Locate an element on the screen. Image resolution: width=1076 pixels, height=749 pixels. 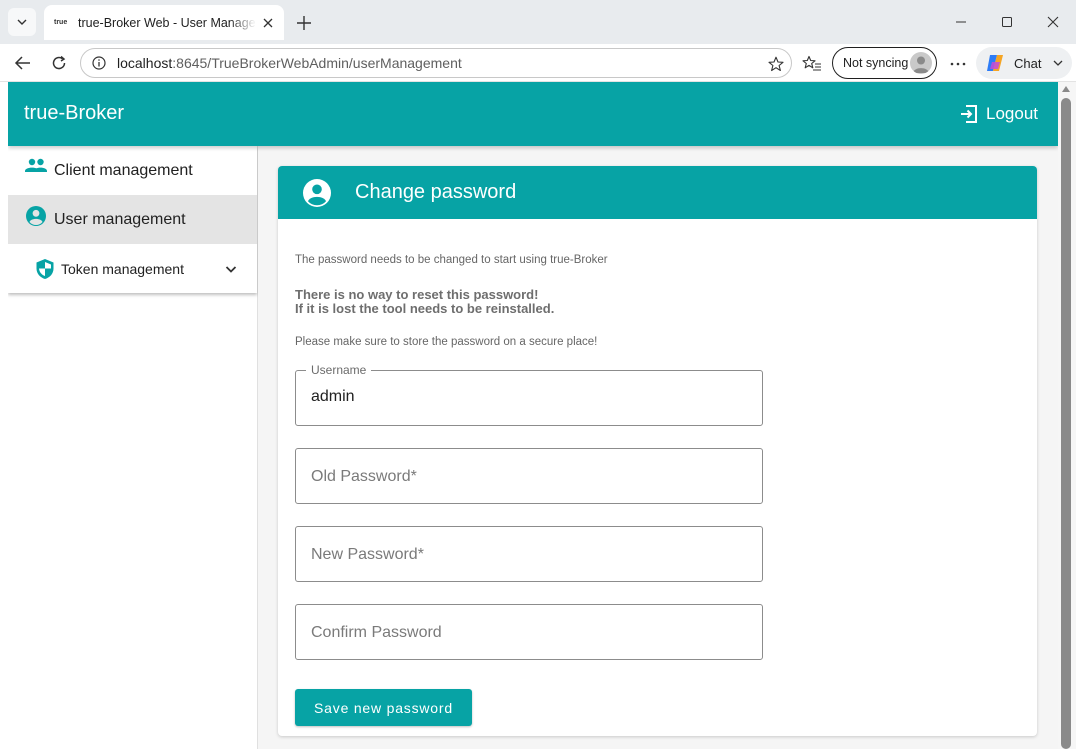
new-password-placeholder: New Password* is located at coordinates (367, 554).